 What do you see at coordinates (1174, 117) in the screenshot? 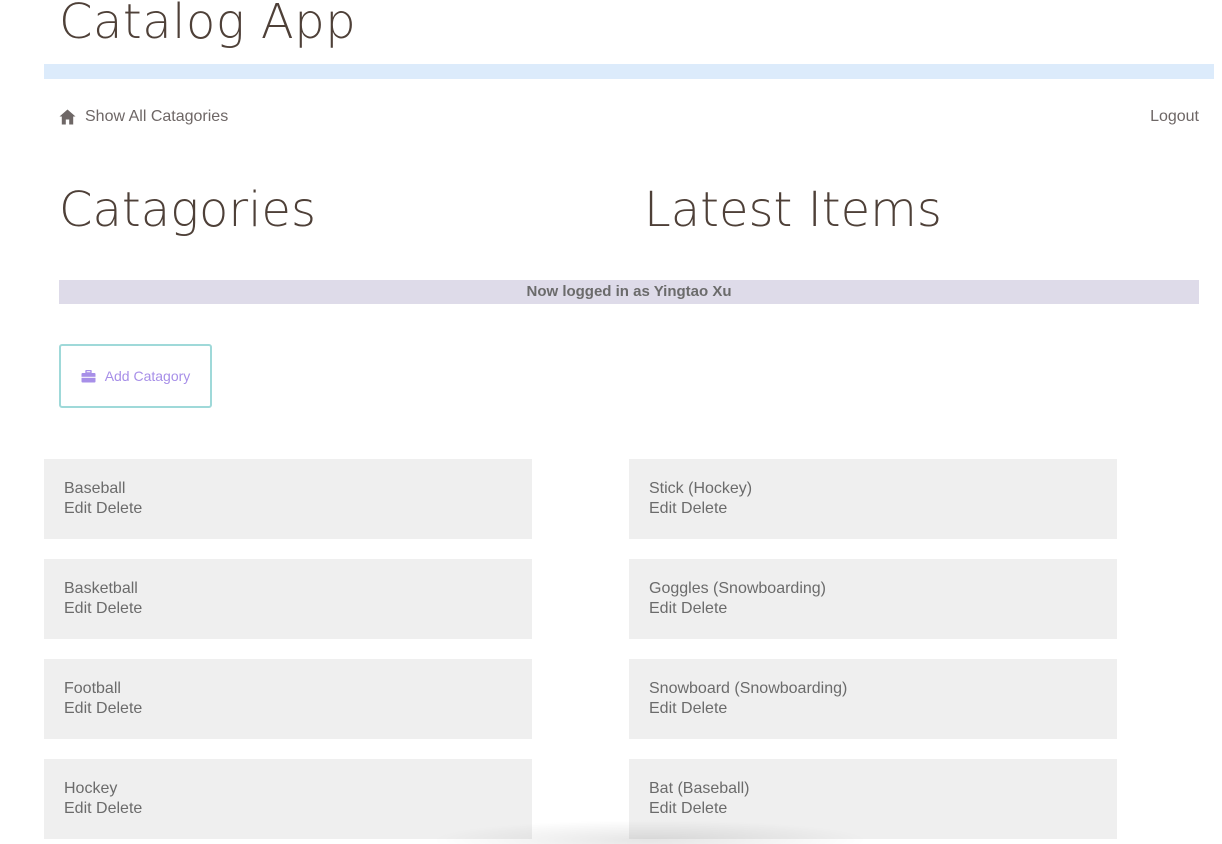
I see `logout-link: Logout` at bounding box center [1174, 117].